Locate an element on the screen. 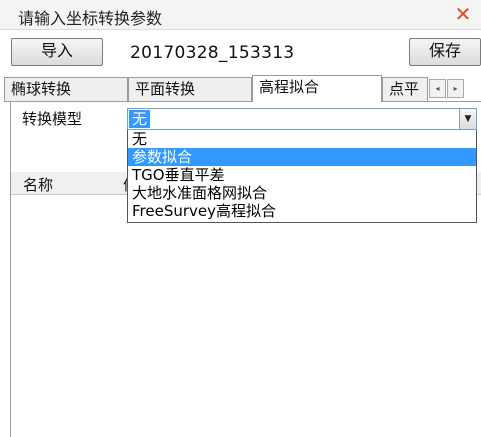  option-none: 无 is located at coordinates (302, 139).